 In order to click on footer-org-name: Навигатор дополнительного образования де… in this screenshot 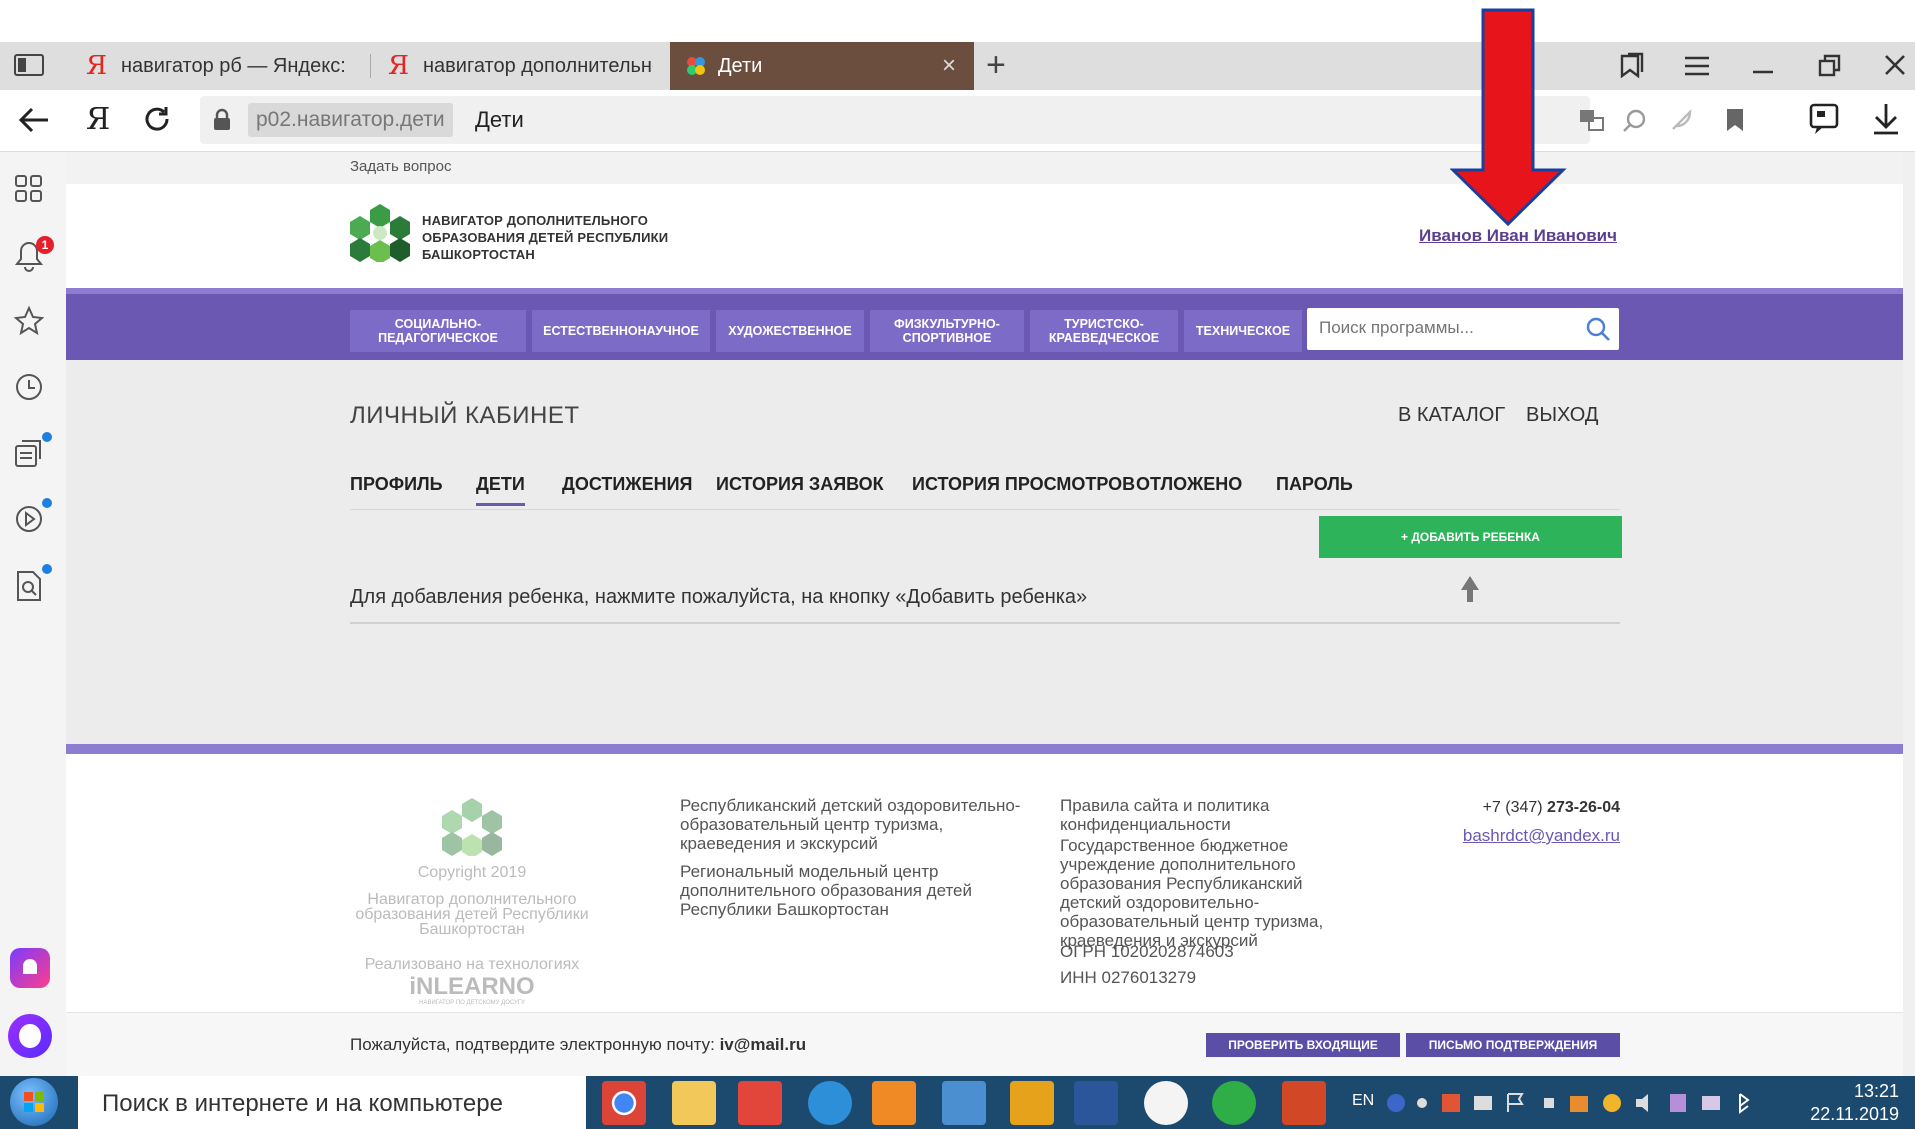, I will do `click(472, 914)`.